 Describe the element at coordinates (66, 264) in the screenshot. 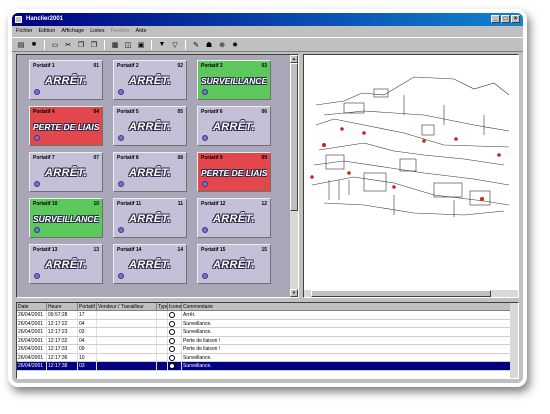

I see `device-tile: Portatif 13 13 ARRÊT.` at that location.